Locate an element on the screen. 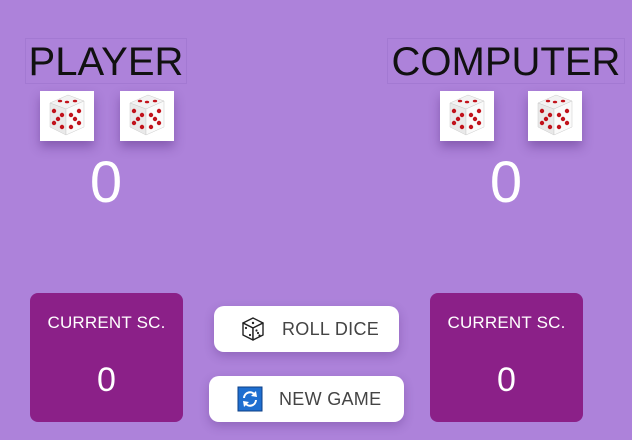  new-game-label: NEW GAME is located at coordinates (330, 398).